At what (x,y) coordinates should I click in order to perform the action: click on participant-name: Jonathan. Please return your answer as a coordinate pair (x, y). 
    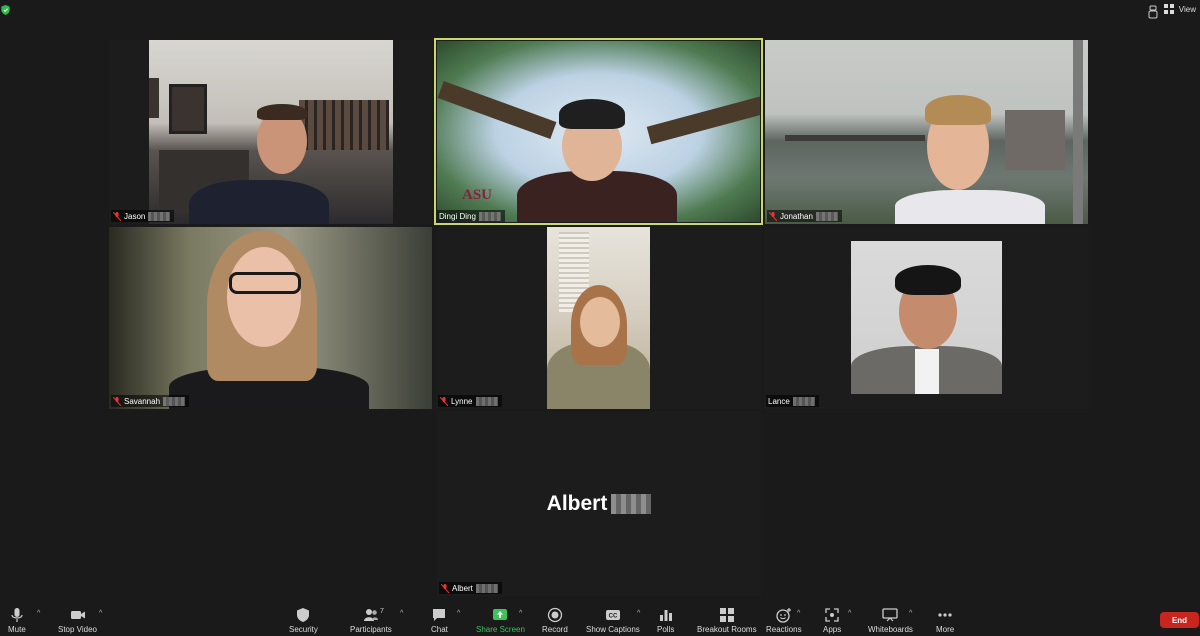
    Looking at the image, I should click on (796, 216).